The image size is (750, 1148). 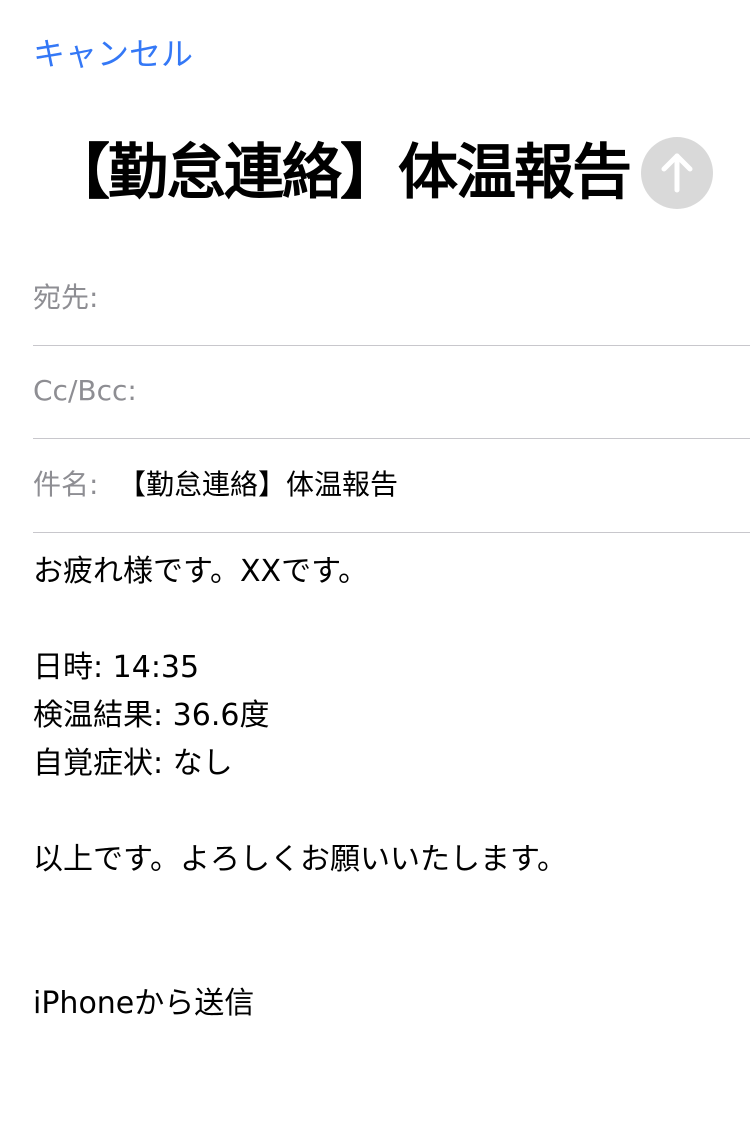 What do you see at coordinates (113, 54) in the screenshot?
I see `cancel-button: キャンセル` at bounding box center [113, 54].